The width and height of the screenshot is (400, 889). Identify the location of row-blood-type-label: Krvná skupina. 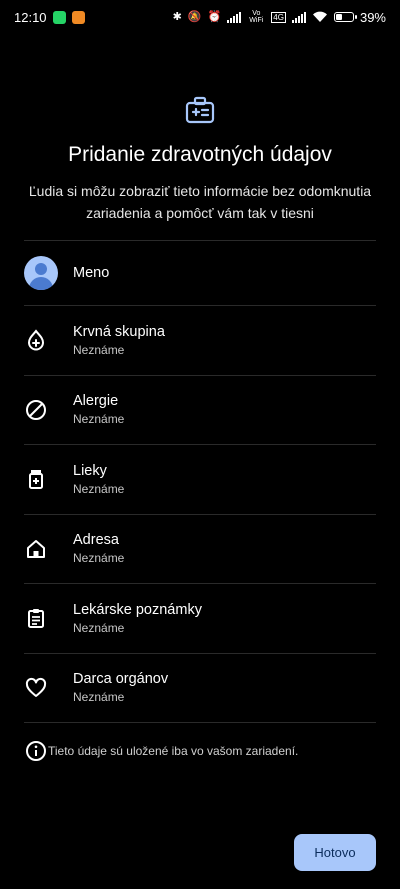
(119, 331).